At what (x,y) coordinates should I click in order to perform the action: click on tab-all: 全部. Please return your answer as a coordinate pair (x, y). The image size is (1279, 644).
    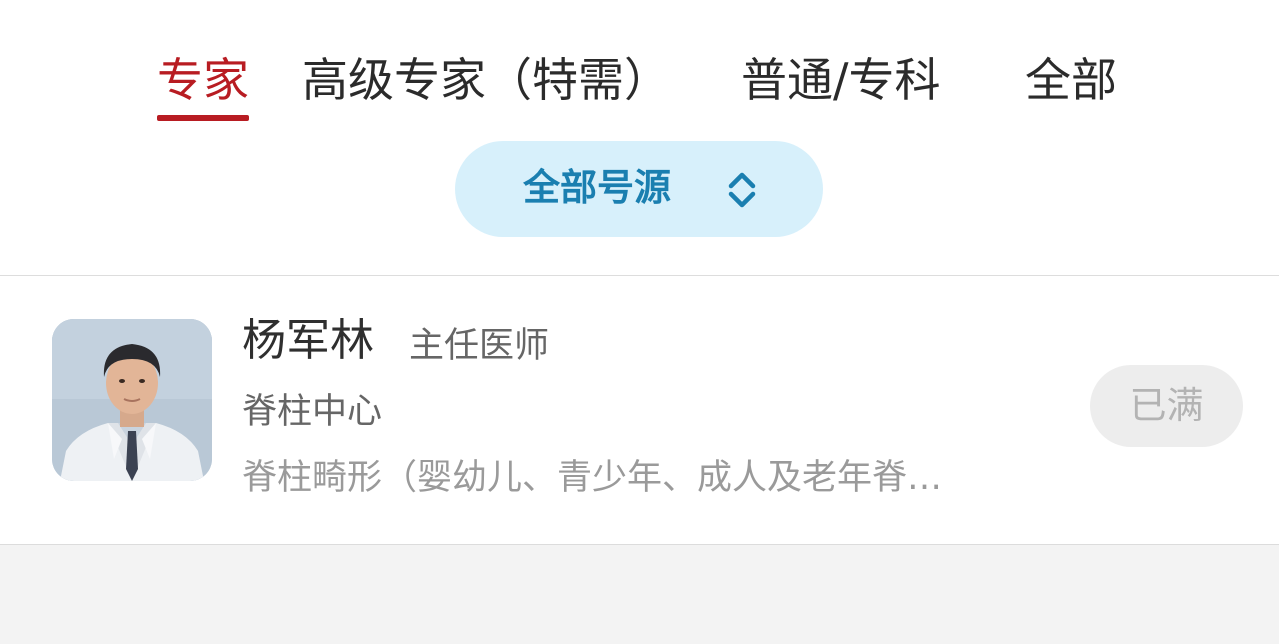
    Looking at the image, I should click on (1071, 82).